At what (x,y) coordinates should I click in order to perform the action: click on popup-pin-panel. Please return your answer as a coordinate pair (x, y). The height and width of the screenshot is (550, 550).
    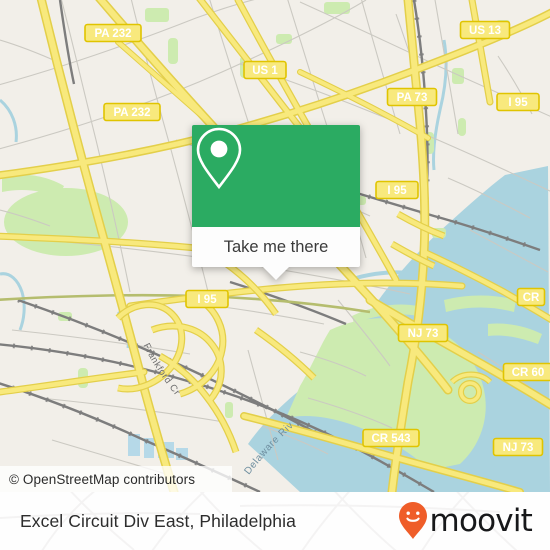
    Looking at the image, I should click on (276, 176).